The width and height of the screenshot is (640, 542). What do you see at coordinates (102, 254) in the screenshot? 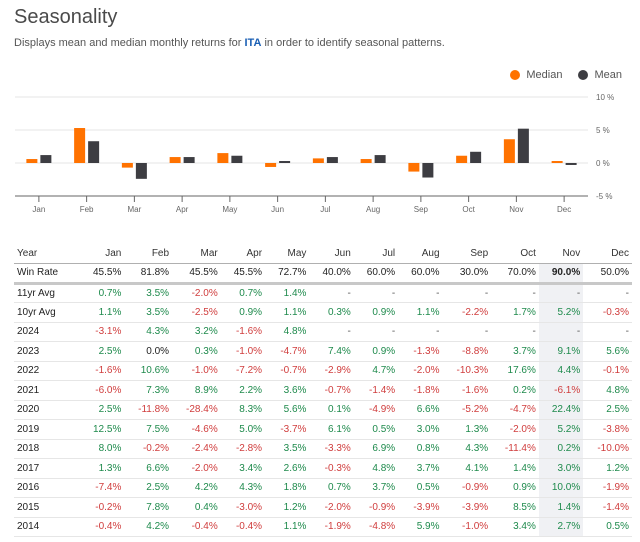
I see `column-header-jan: Jan` at bounding box center [102, 254].